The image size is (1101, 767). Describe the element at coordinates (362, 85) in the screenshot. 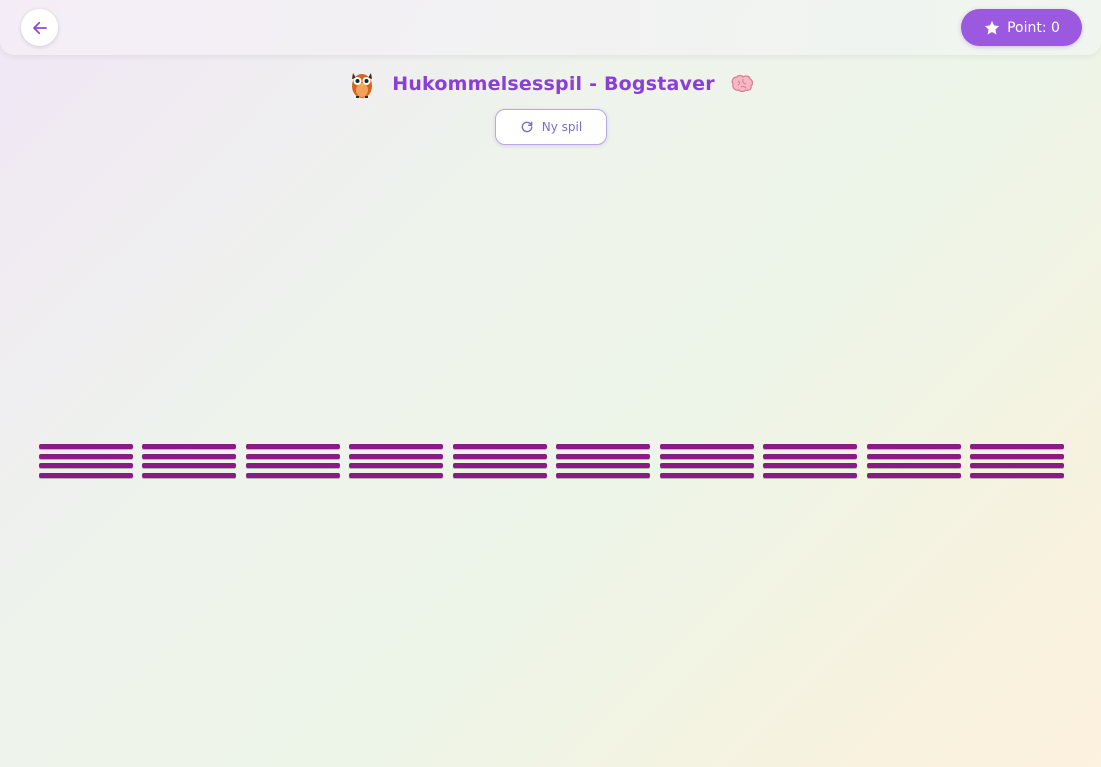

I see `owl-icon` at that location.